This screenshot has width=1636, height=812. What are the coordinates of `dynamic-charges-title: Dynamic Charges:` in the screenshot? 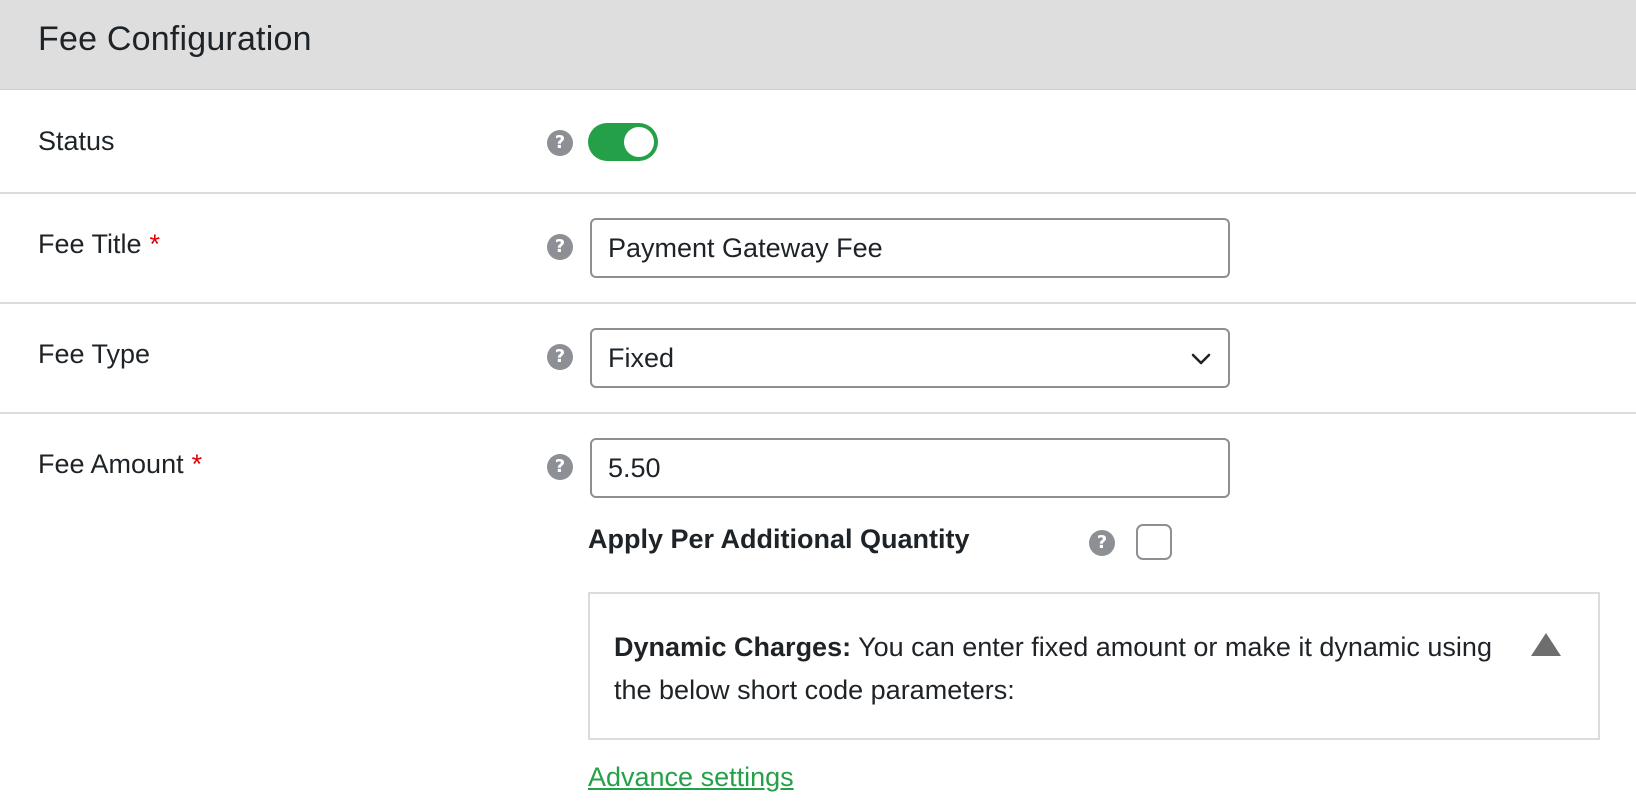 It's located at (733, 647).